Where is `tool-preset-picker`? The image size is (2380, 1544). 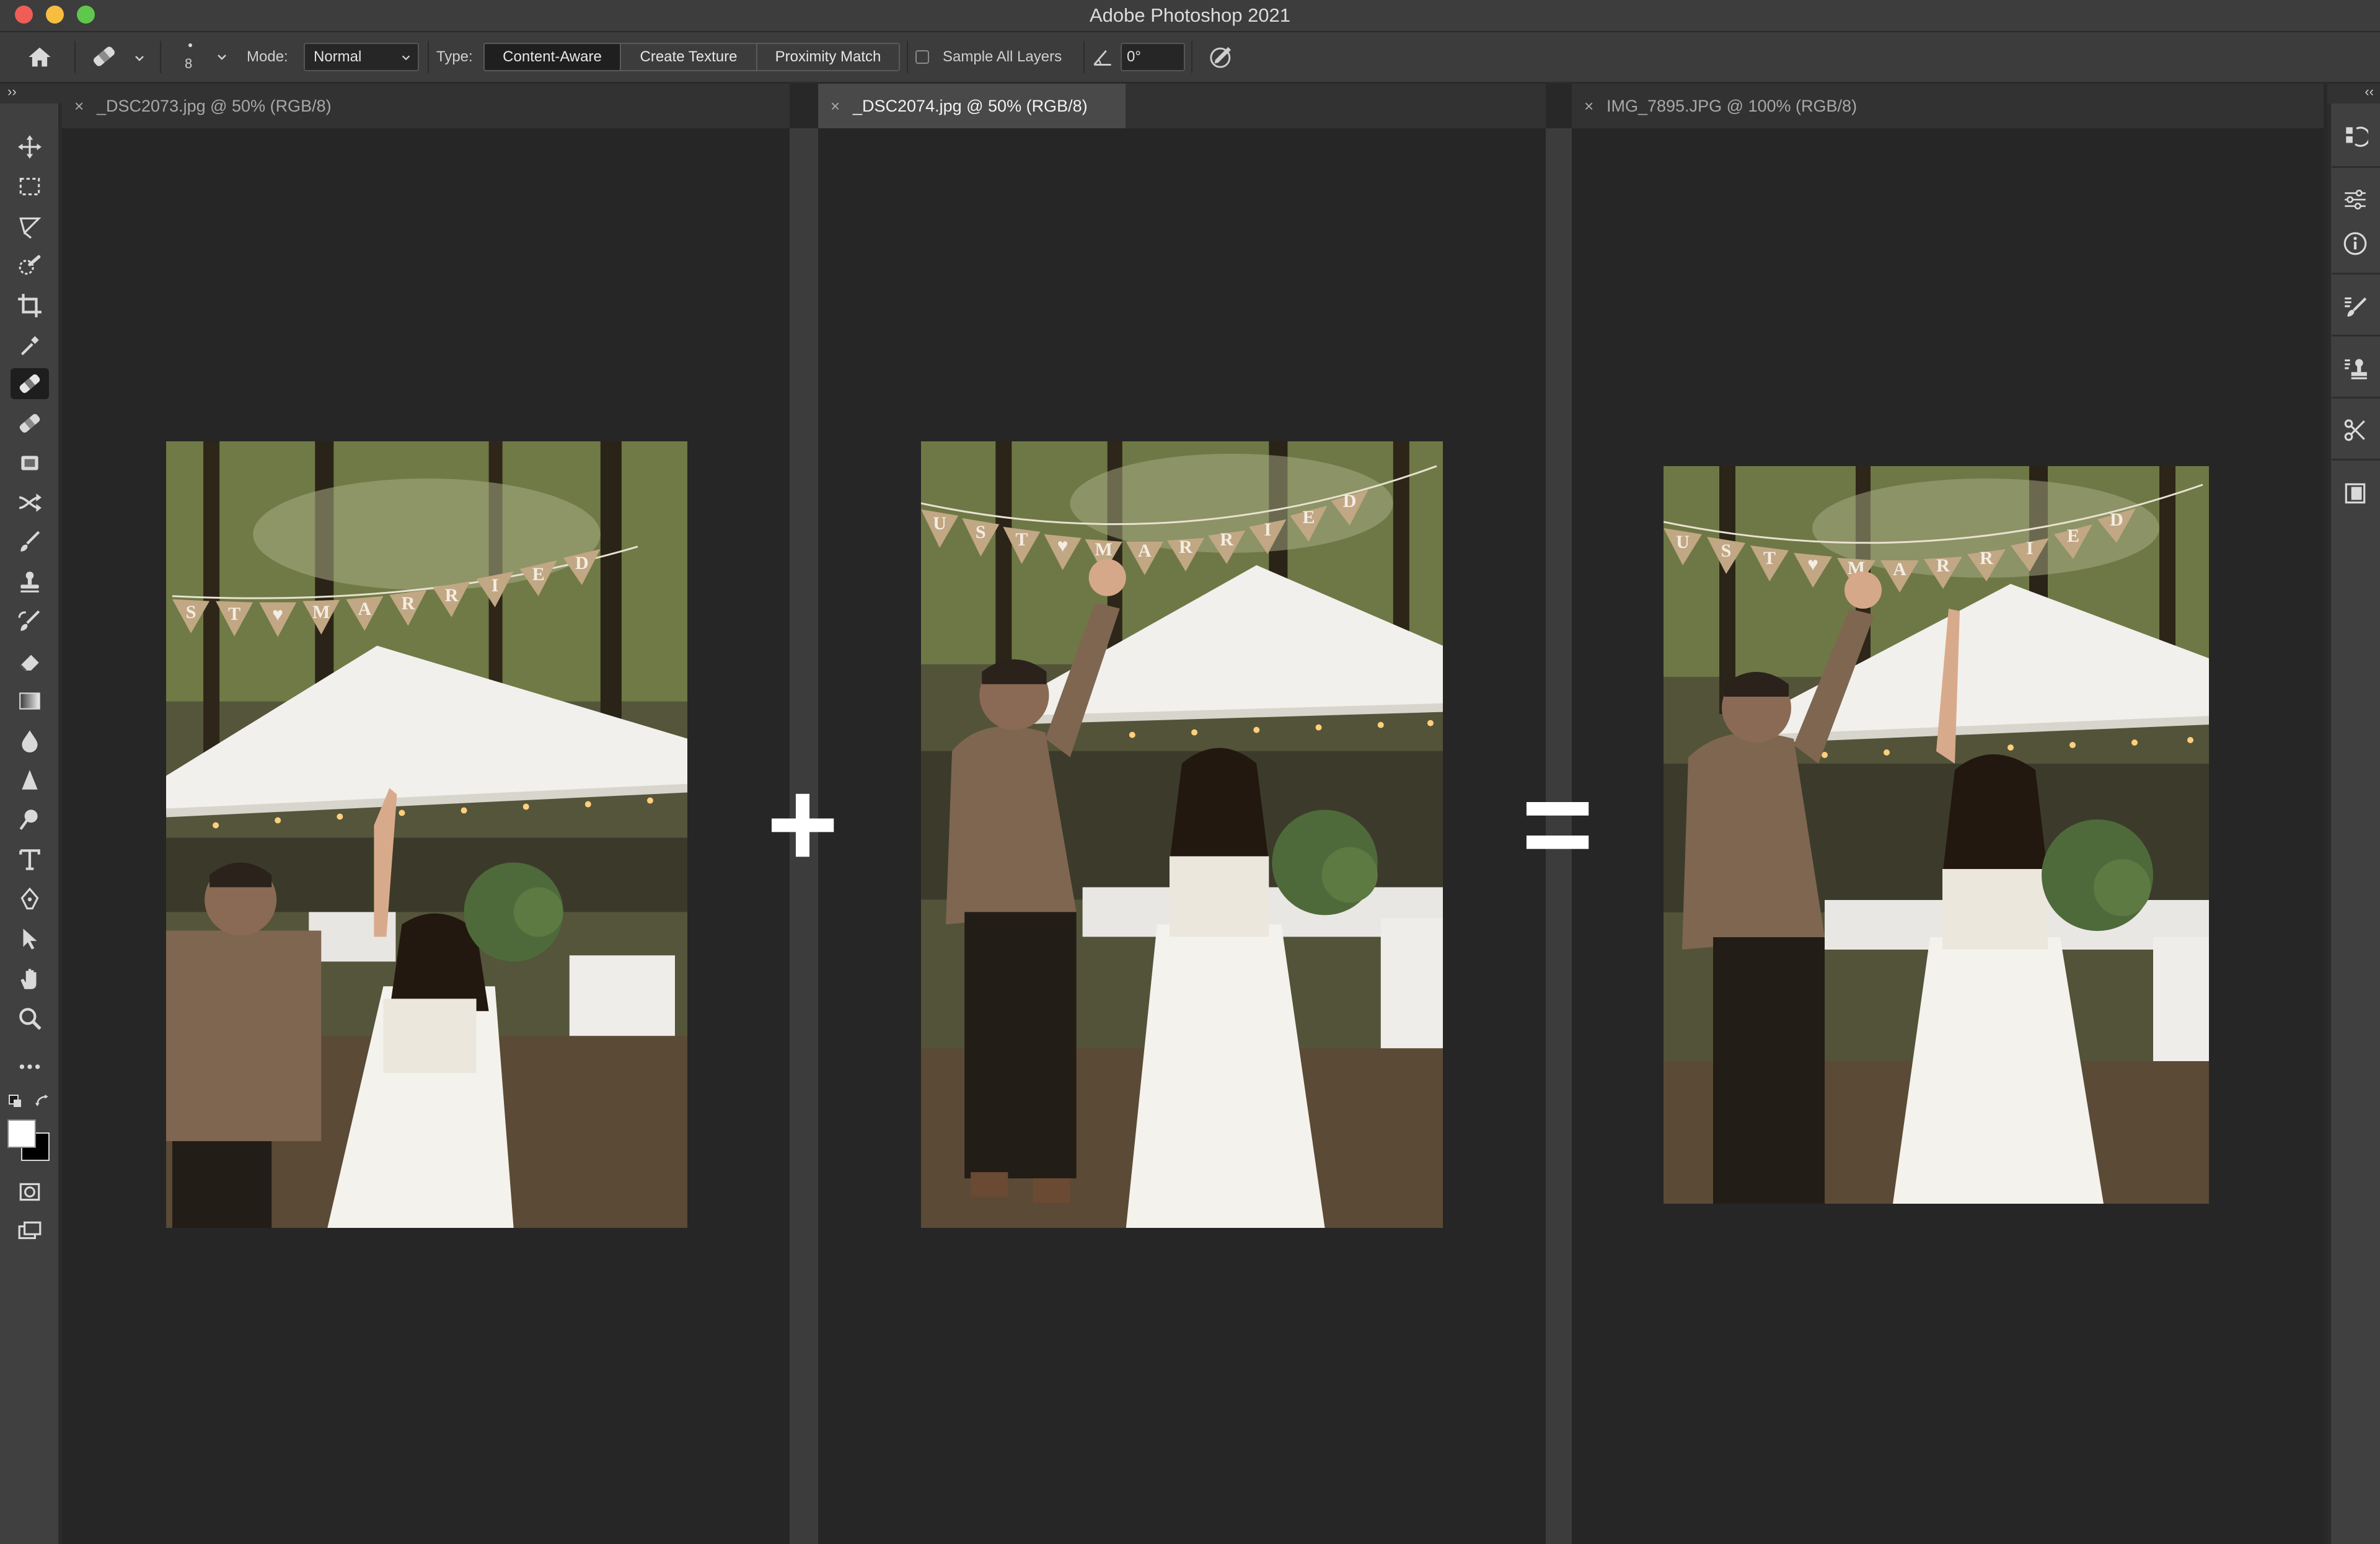
tool-preset-picker is located at coordinates (121, 57).